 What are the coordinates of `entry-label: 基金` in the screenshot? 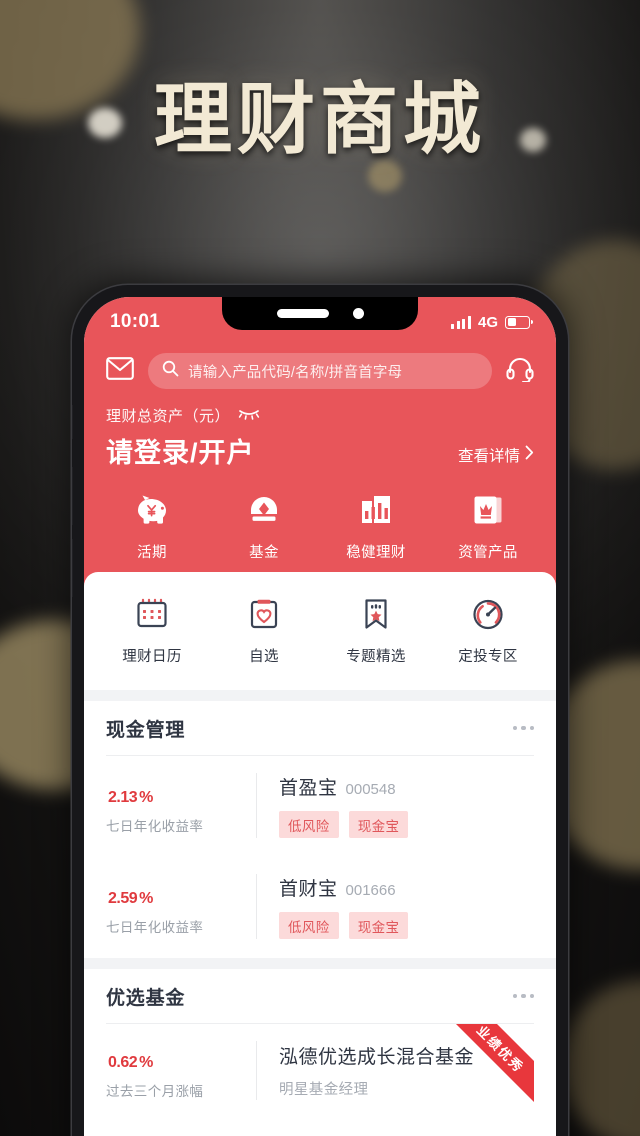 It's located at (264, 553).